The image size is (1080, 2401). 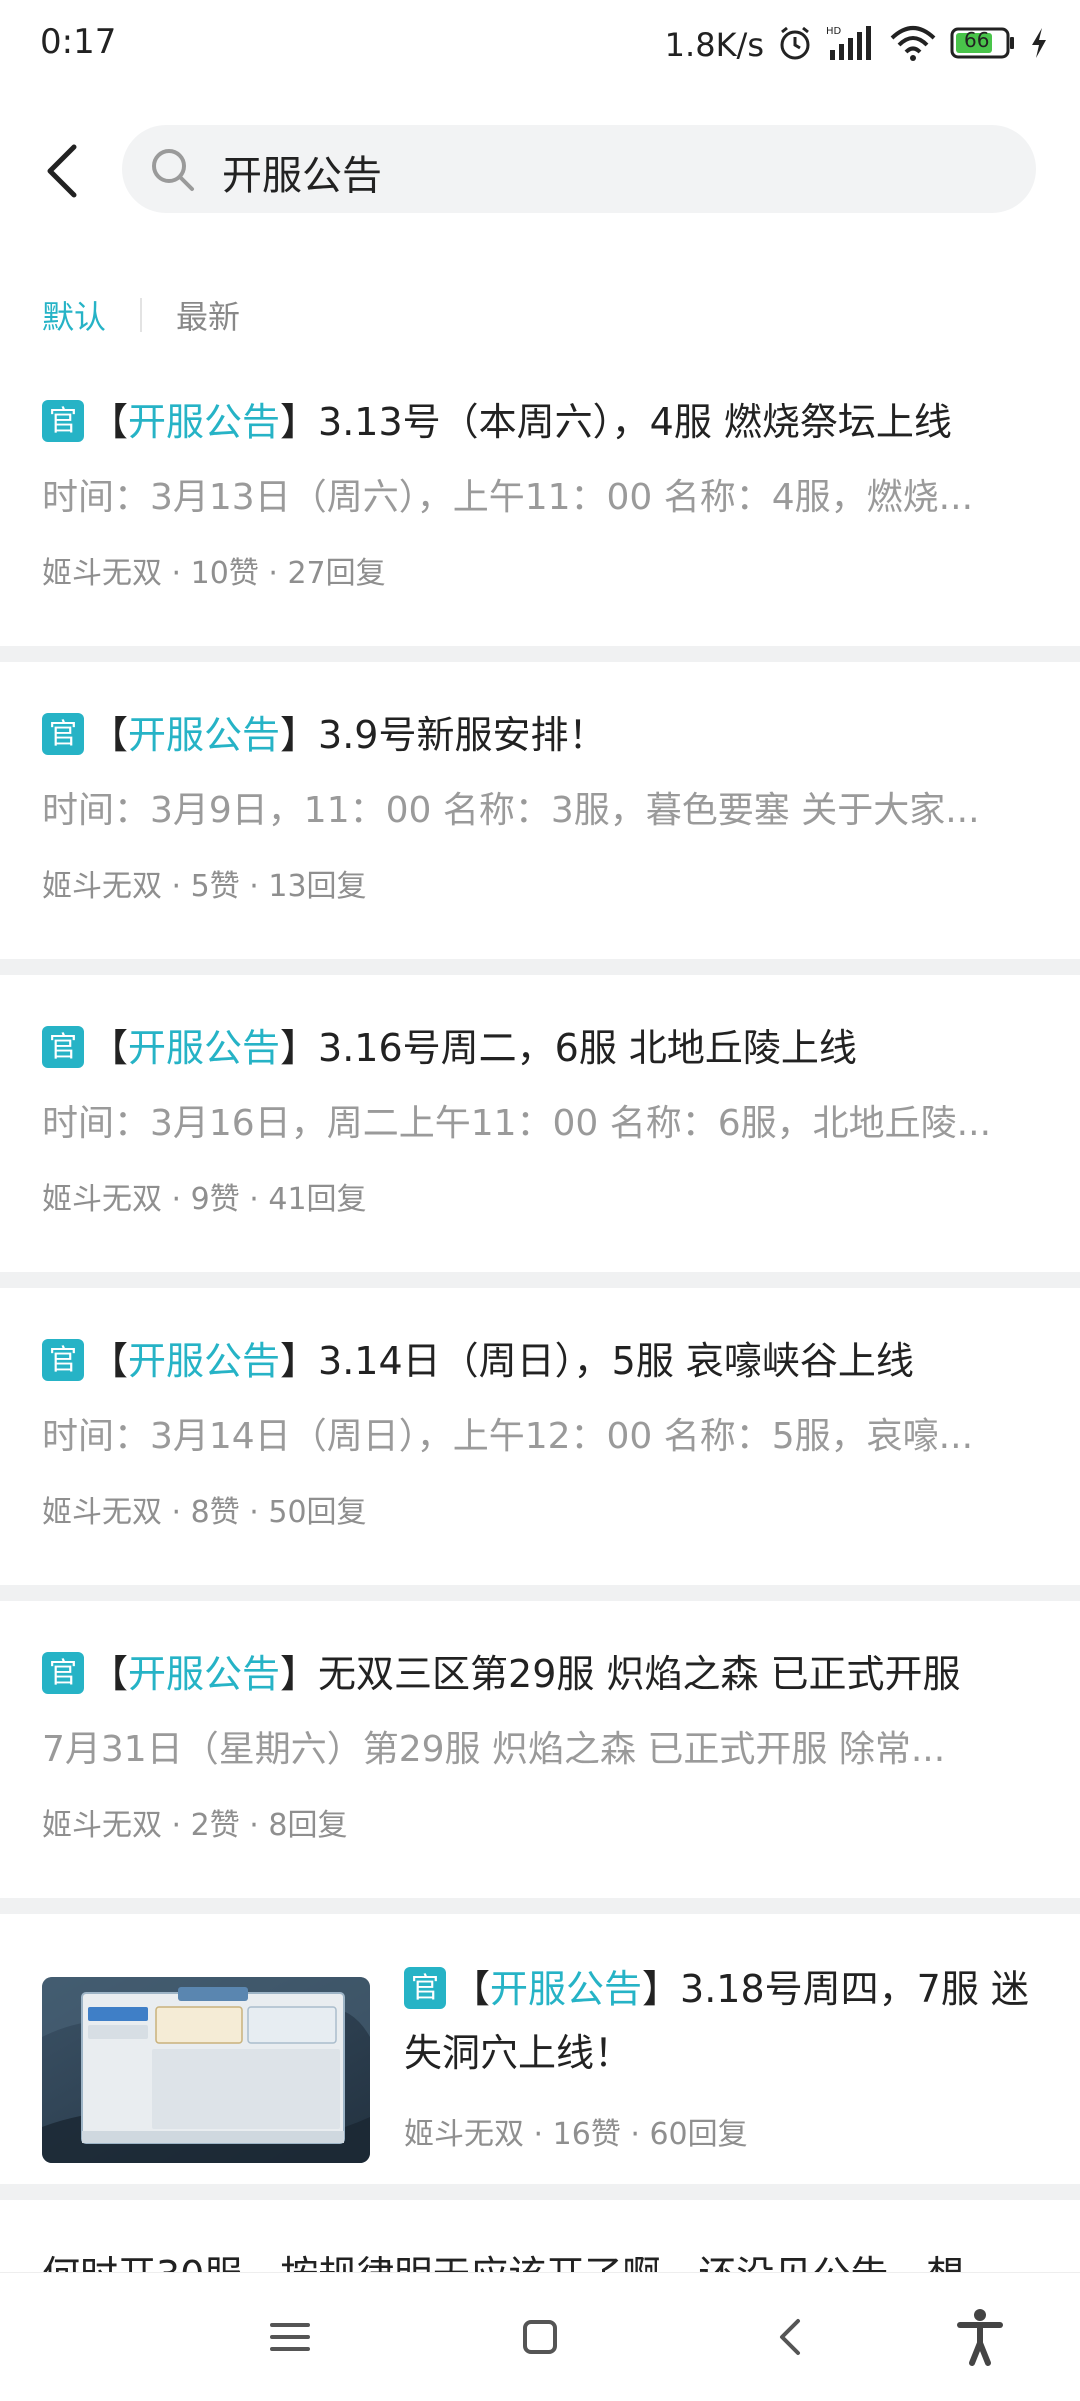 I want to click on status-bar: 0:17 1.8K/s HD 66, so click(x=540, y=45).